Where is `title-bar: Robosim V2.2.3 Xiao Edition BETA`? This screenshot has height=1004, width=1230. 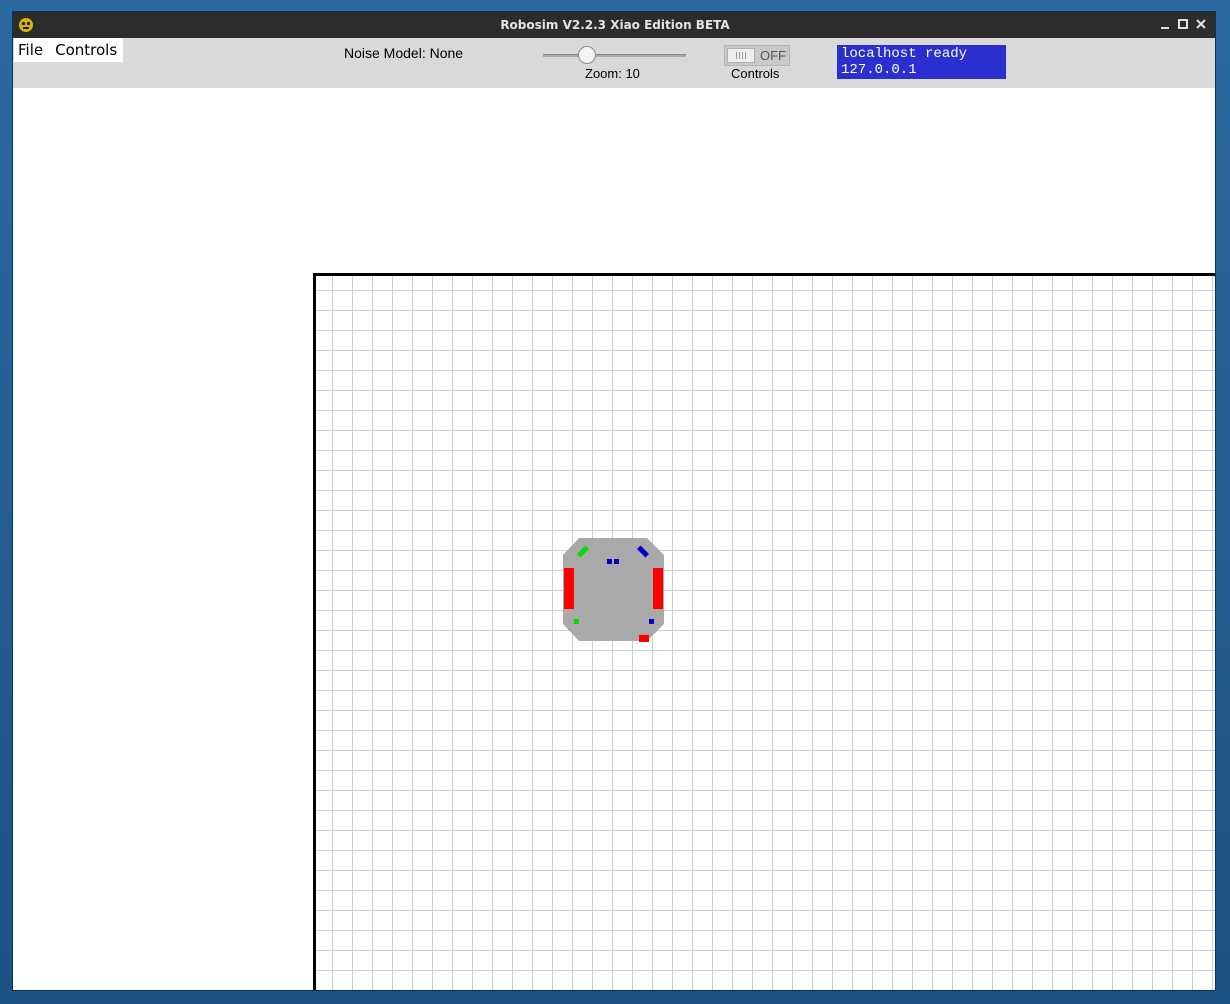 title-bar: Robosim V2.2.3 Xiao Edition BETA is located at coordinates (614, 25).